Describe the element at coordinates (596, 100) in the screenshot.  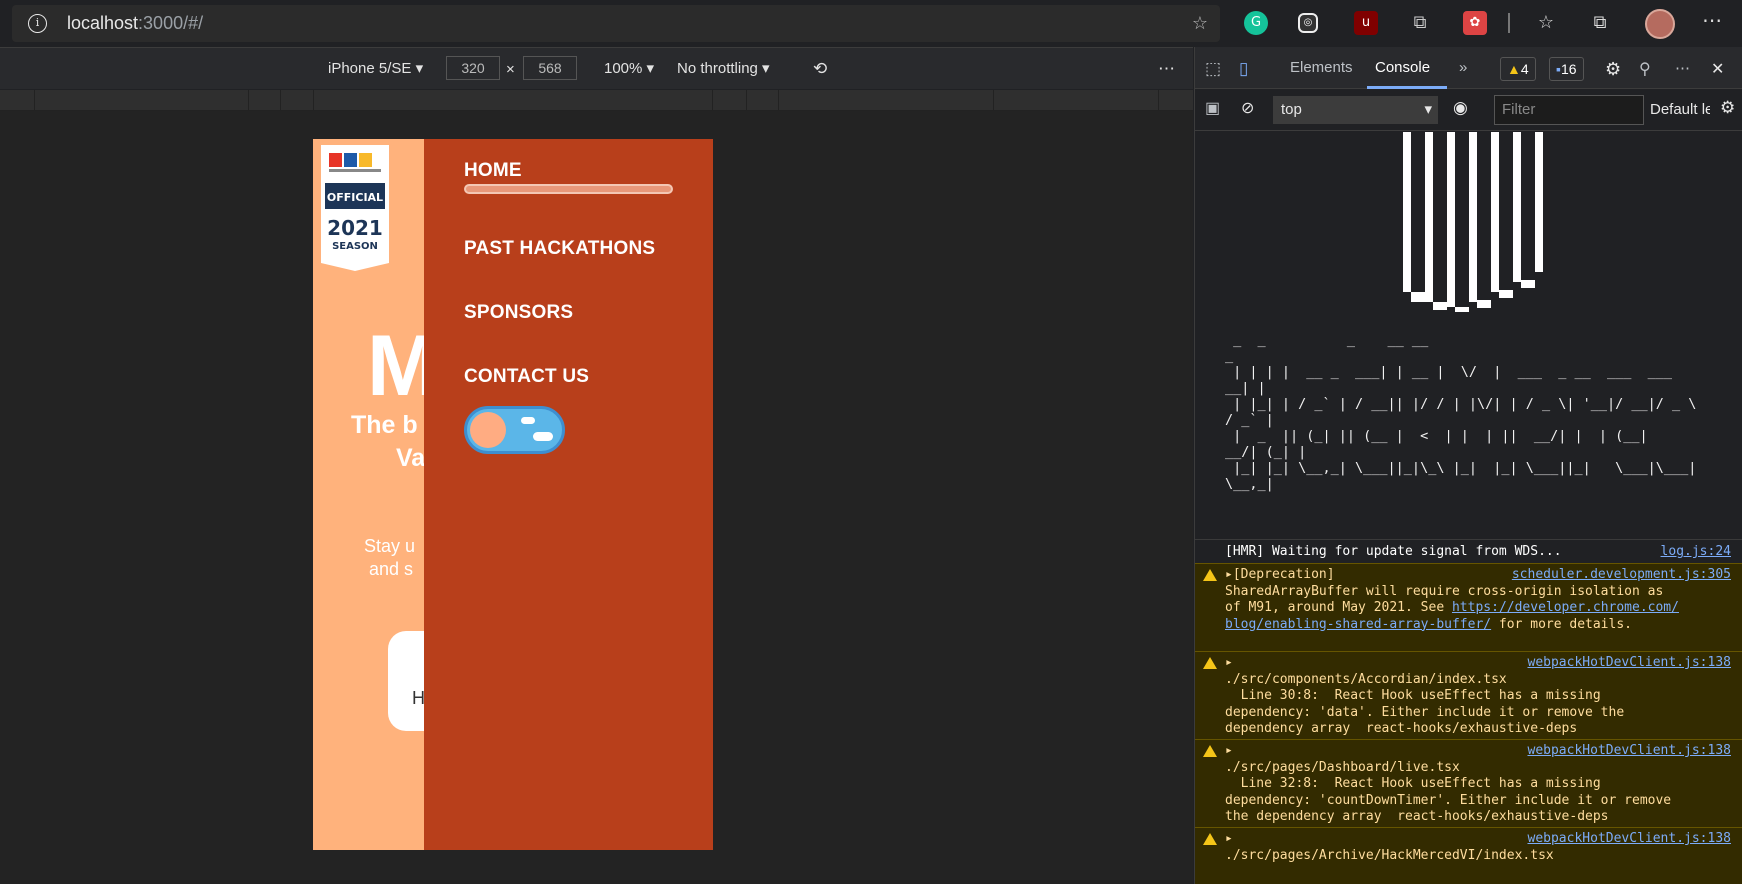
I see `media-query-ruler` at that location.